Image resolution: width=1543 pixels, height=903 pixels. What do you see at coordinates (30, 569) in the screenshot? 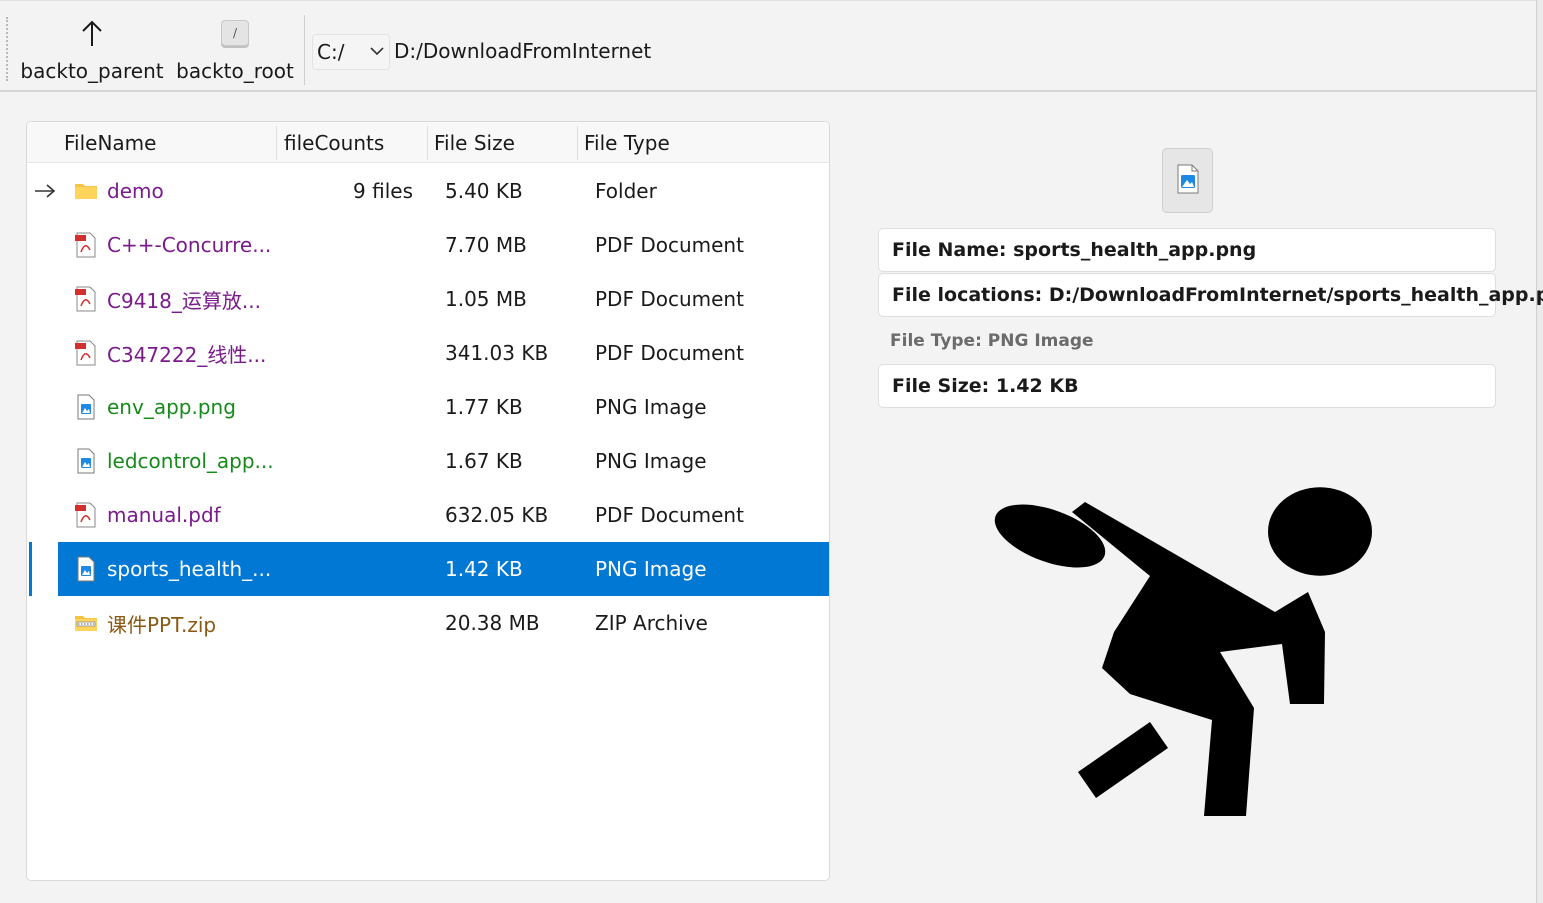
I see `selection-marker` at bounding box center [30, 569].